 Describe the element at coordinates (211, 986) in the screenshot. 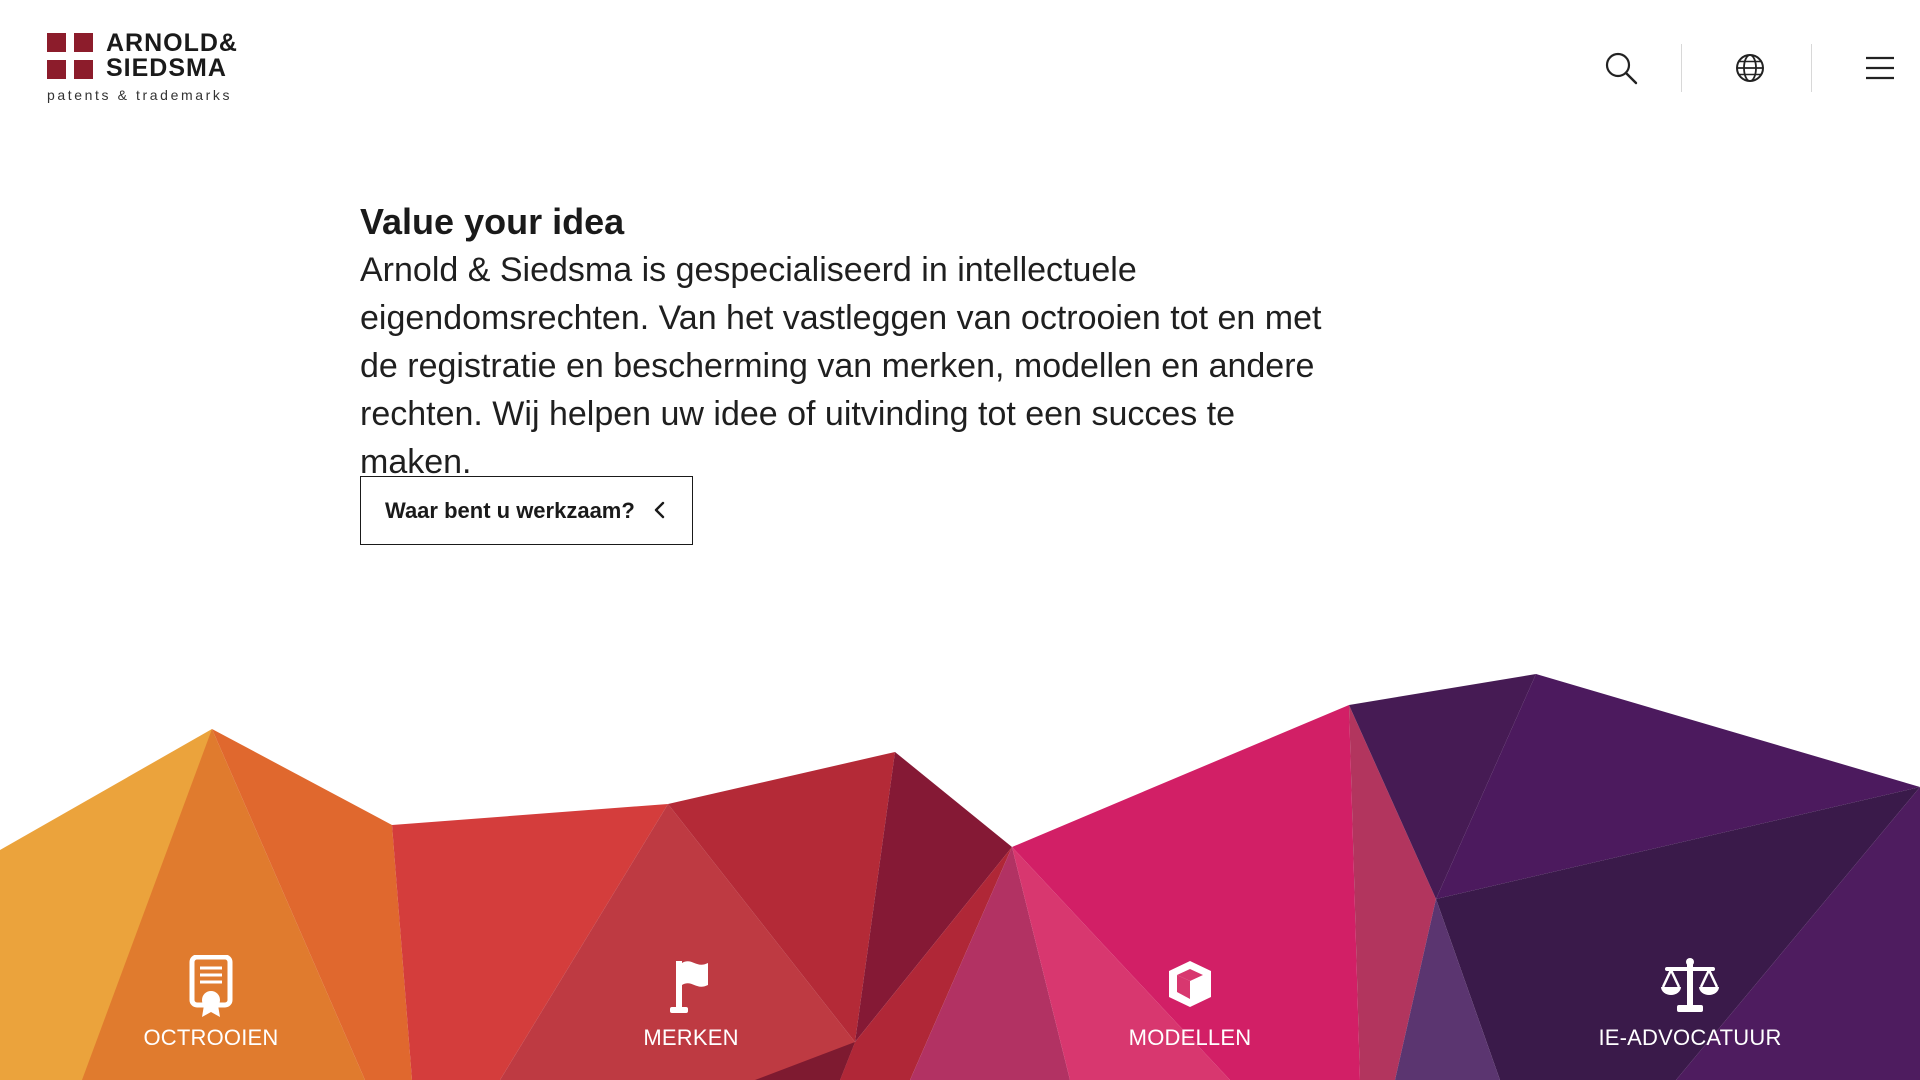

I see `certificate-icon` at that location.